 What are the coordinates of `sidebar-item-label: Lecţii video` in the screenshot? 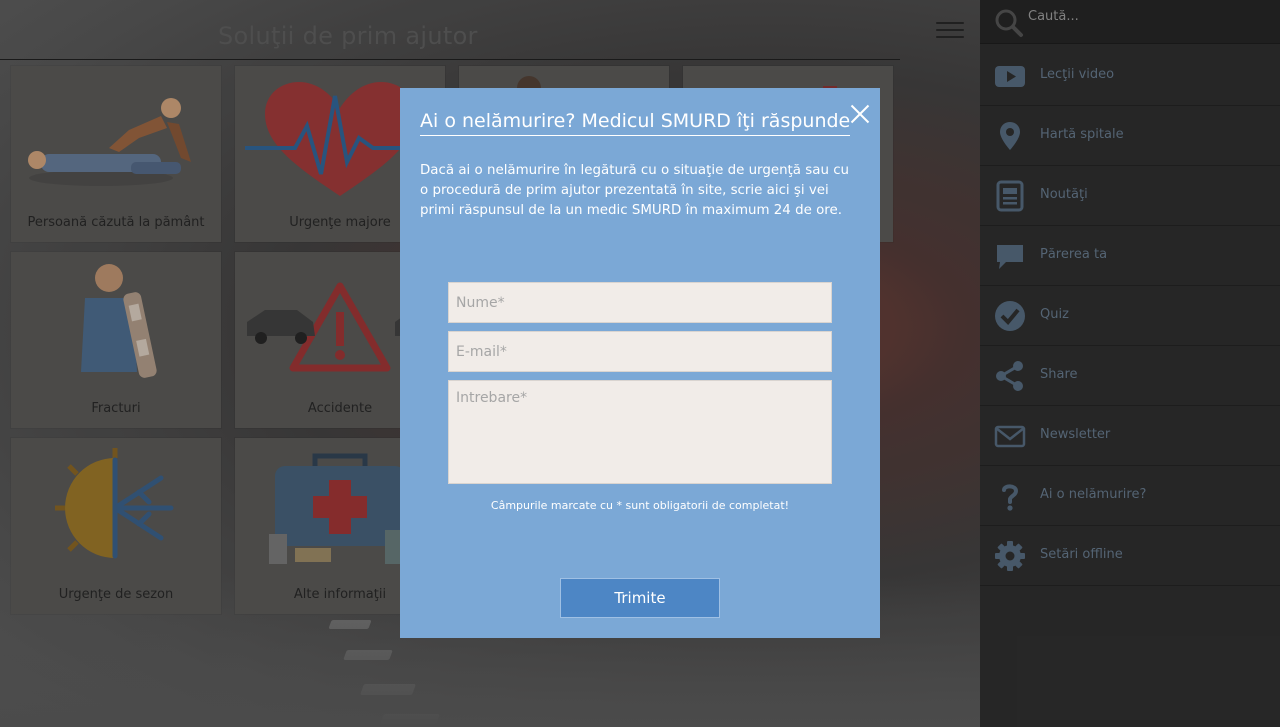 It's located at (1077, 74).